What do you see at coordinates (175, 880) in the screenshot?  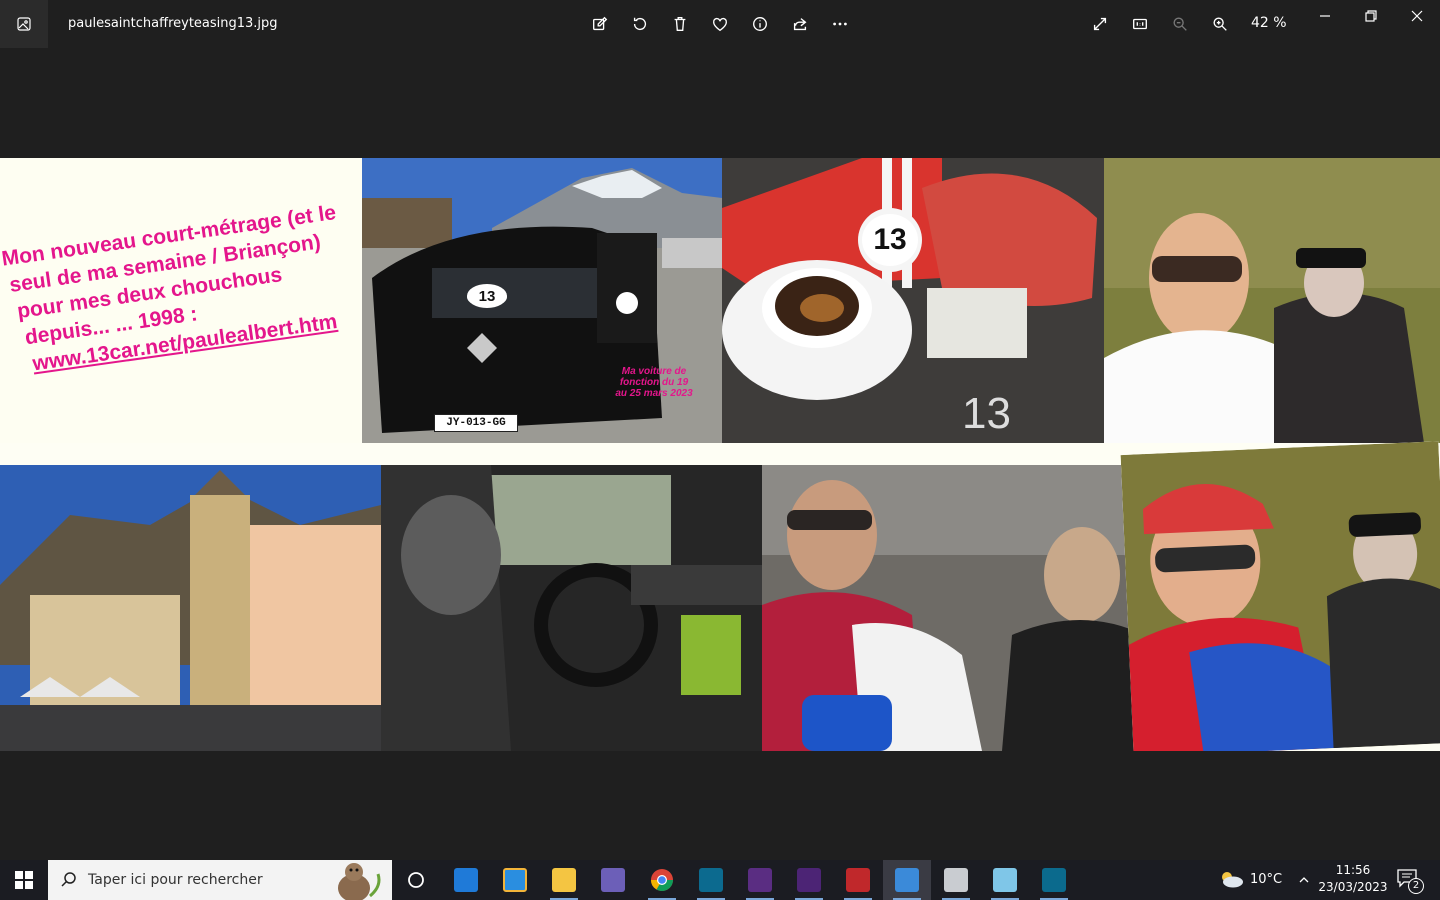 I see `search-placeholder: Taper ici pour rechercher` at bounding box center [175, 880].